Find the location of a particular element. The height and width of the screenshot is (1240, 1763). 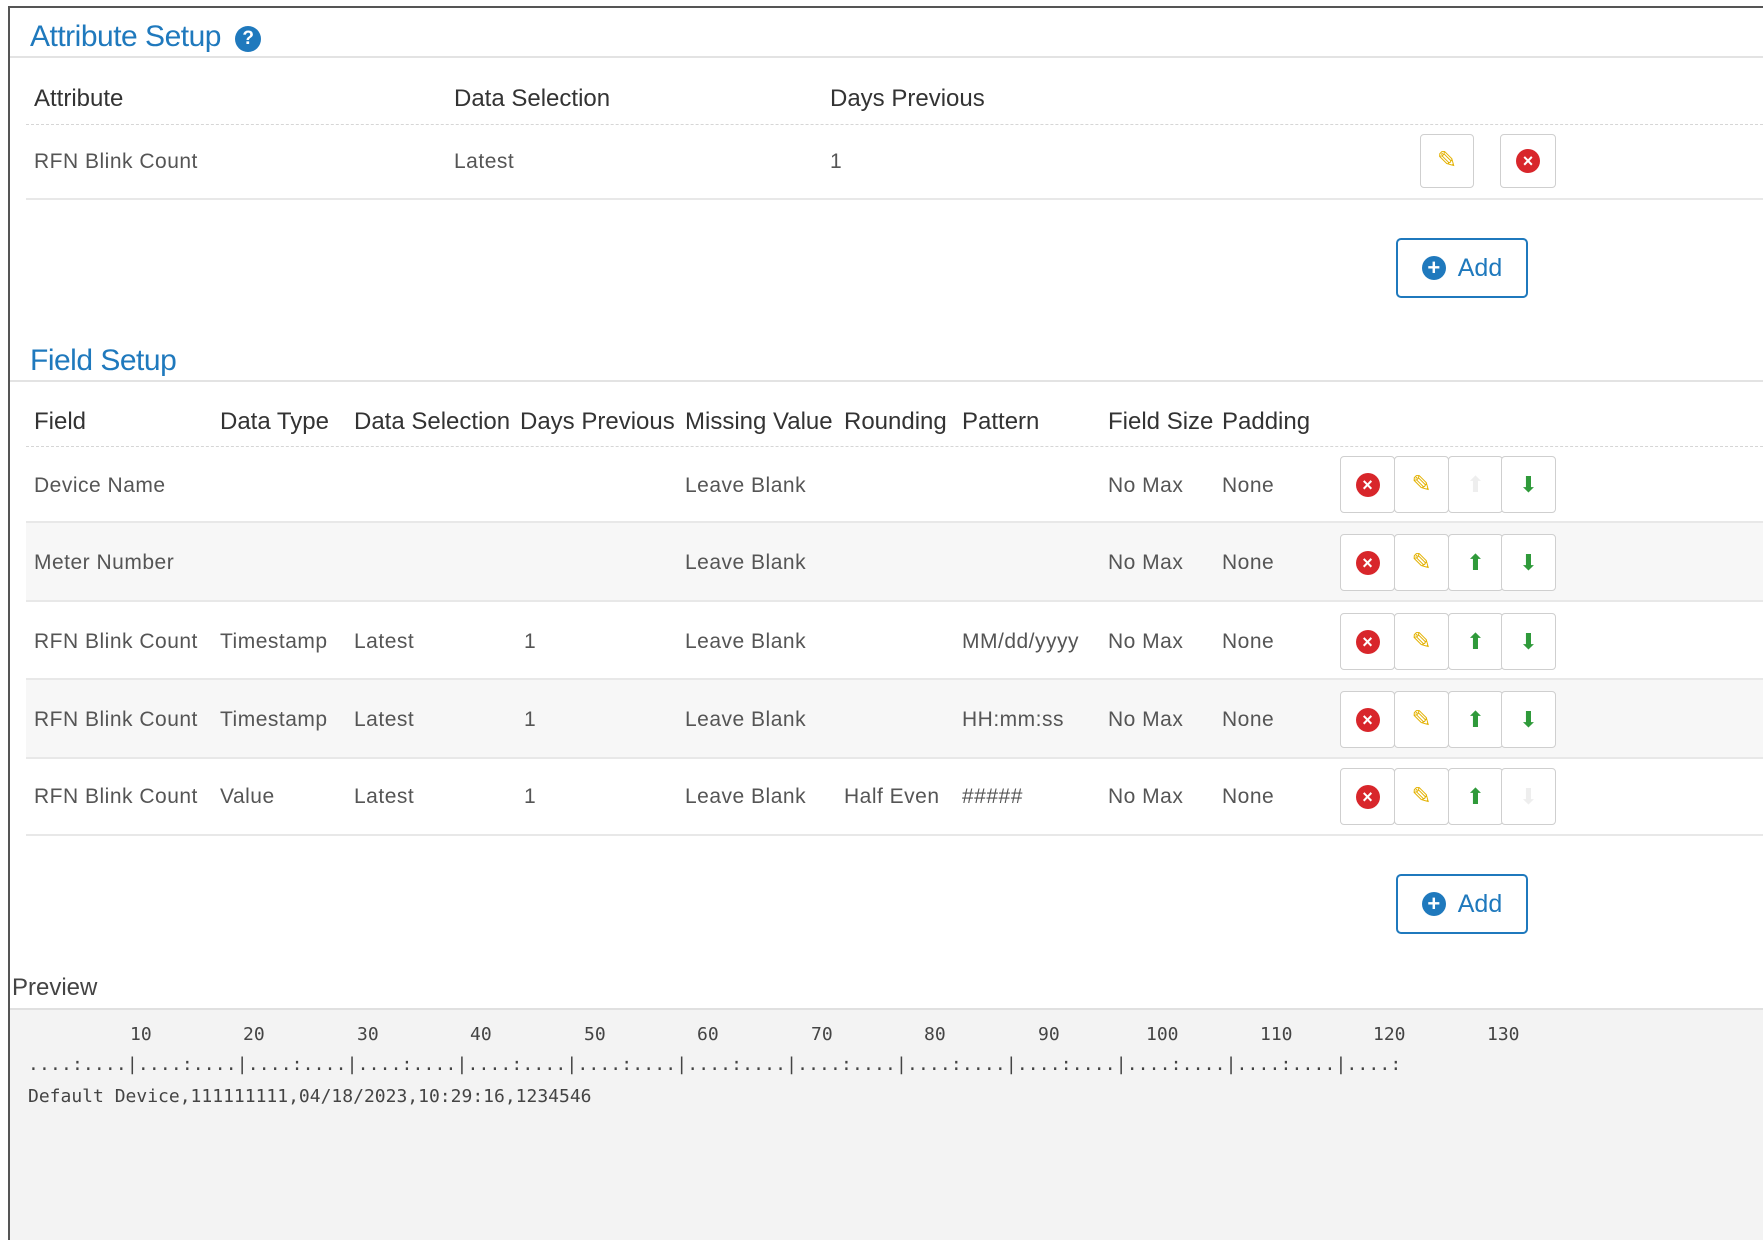

add-attribute-button: + Add is located at coordinates (1462, 268).